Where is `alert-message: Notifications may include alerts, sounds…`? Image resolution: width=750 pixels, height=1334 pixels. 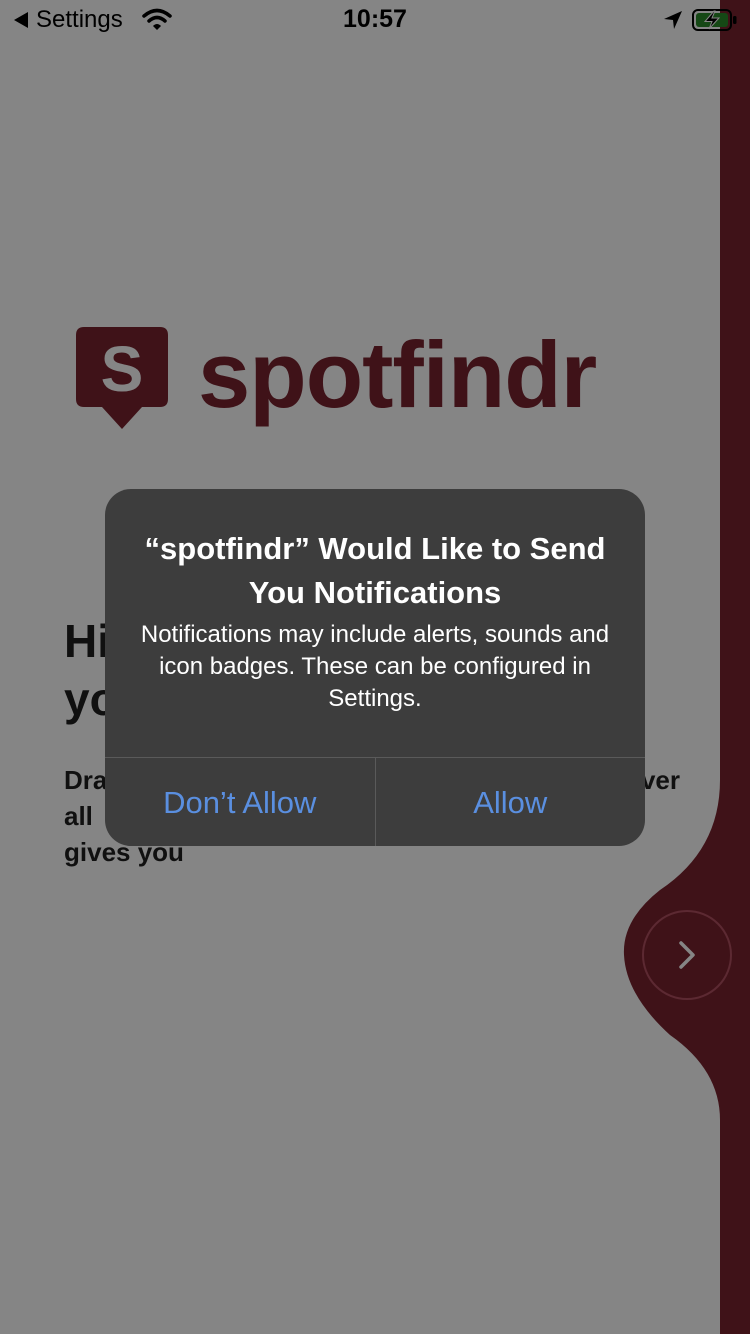 alert-message: Notifications may include alerts, sounds… is located at coordinates (375, 666).